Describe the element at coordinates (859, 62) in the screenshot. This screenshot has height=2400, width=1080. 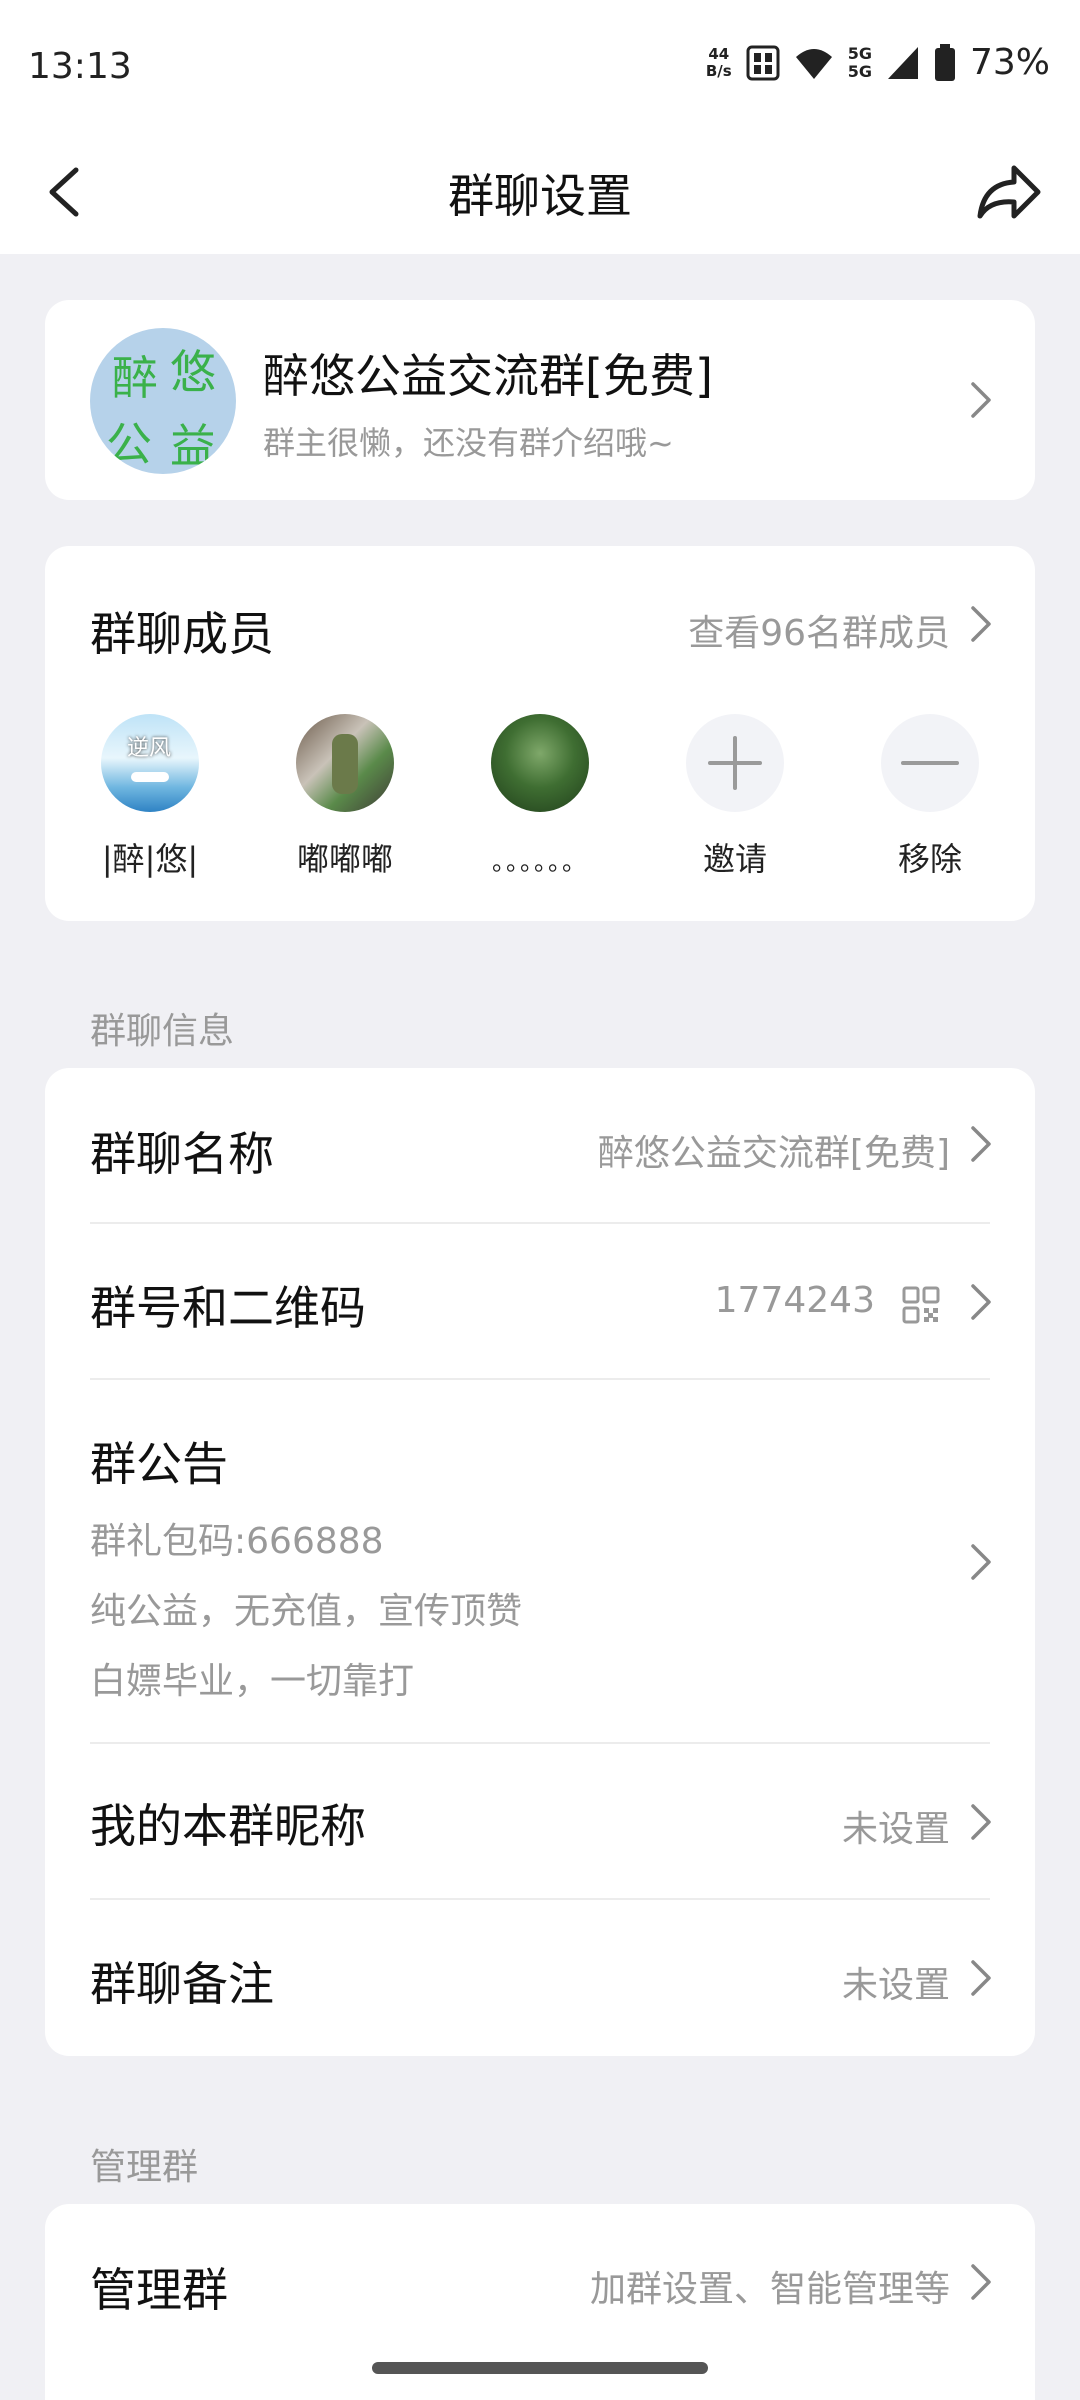
I see `signal-5g-label: 5G 5G` at that location.